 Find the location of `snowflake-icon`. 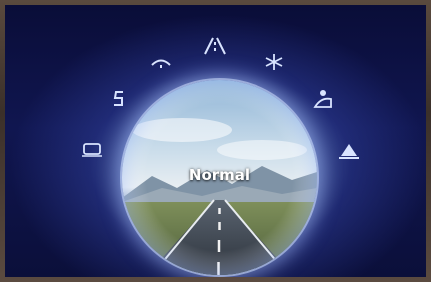

snowflake-icon is located at coordinates (274, 62).